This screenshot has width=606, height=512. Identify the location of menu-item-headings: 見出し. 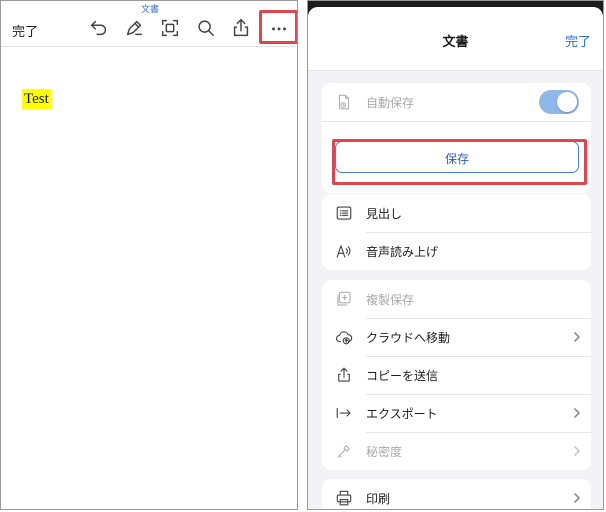
(456, 213).